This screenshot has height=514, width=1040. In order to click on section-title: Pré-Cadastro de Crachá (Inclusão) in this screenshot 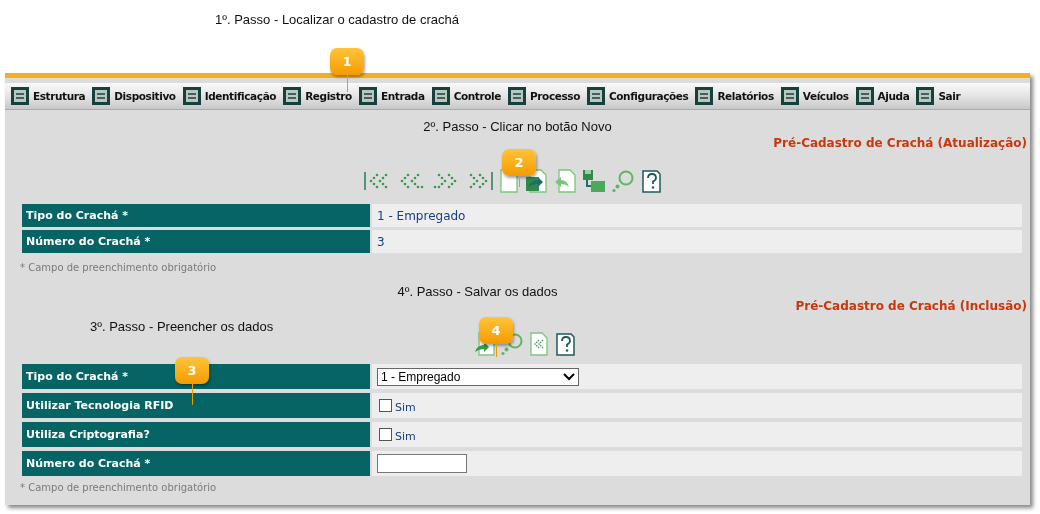, I will do `click(911, 306)`.